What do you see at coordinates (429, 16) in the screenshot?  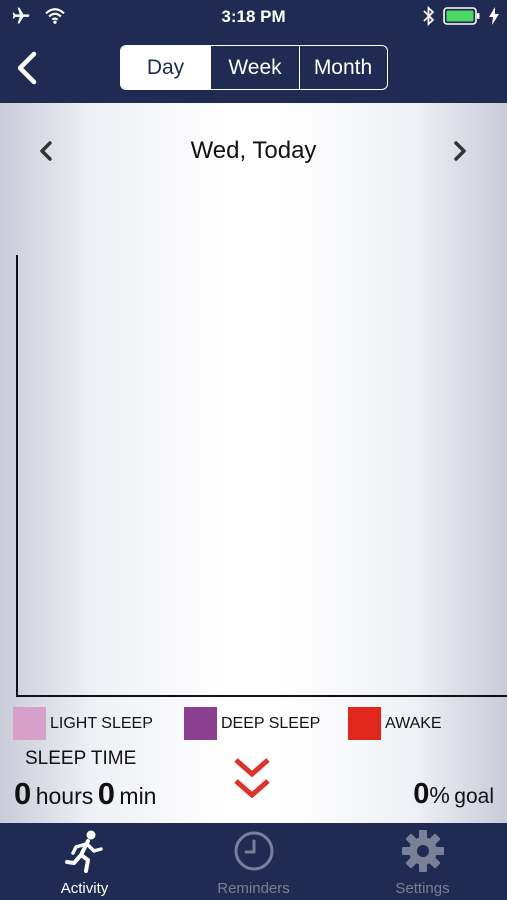 I see `bluetooth-icon` at bounding box center [429, 16].